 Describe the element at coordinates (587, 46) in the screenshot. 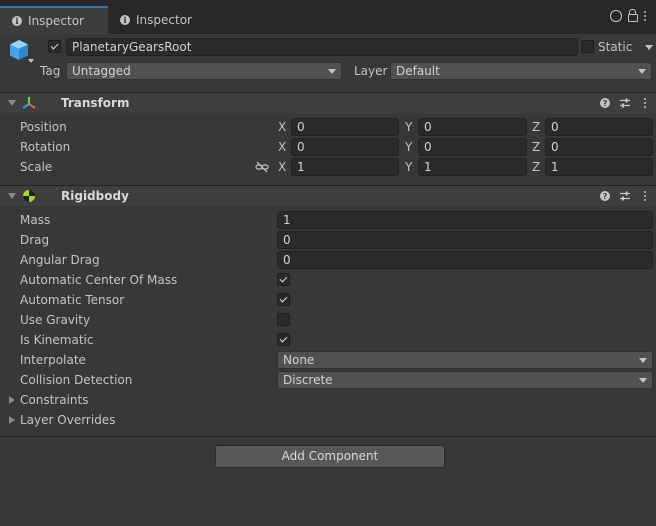

I see `static-checkbox` at that location.